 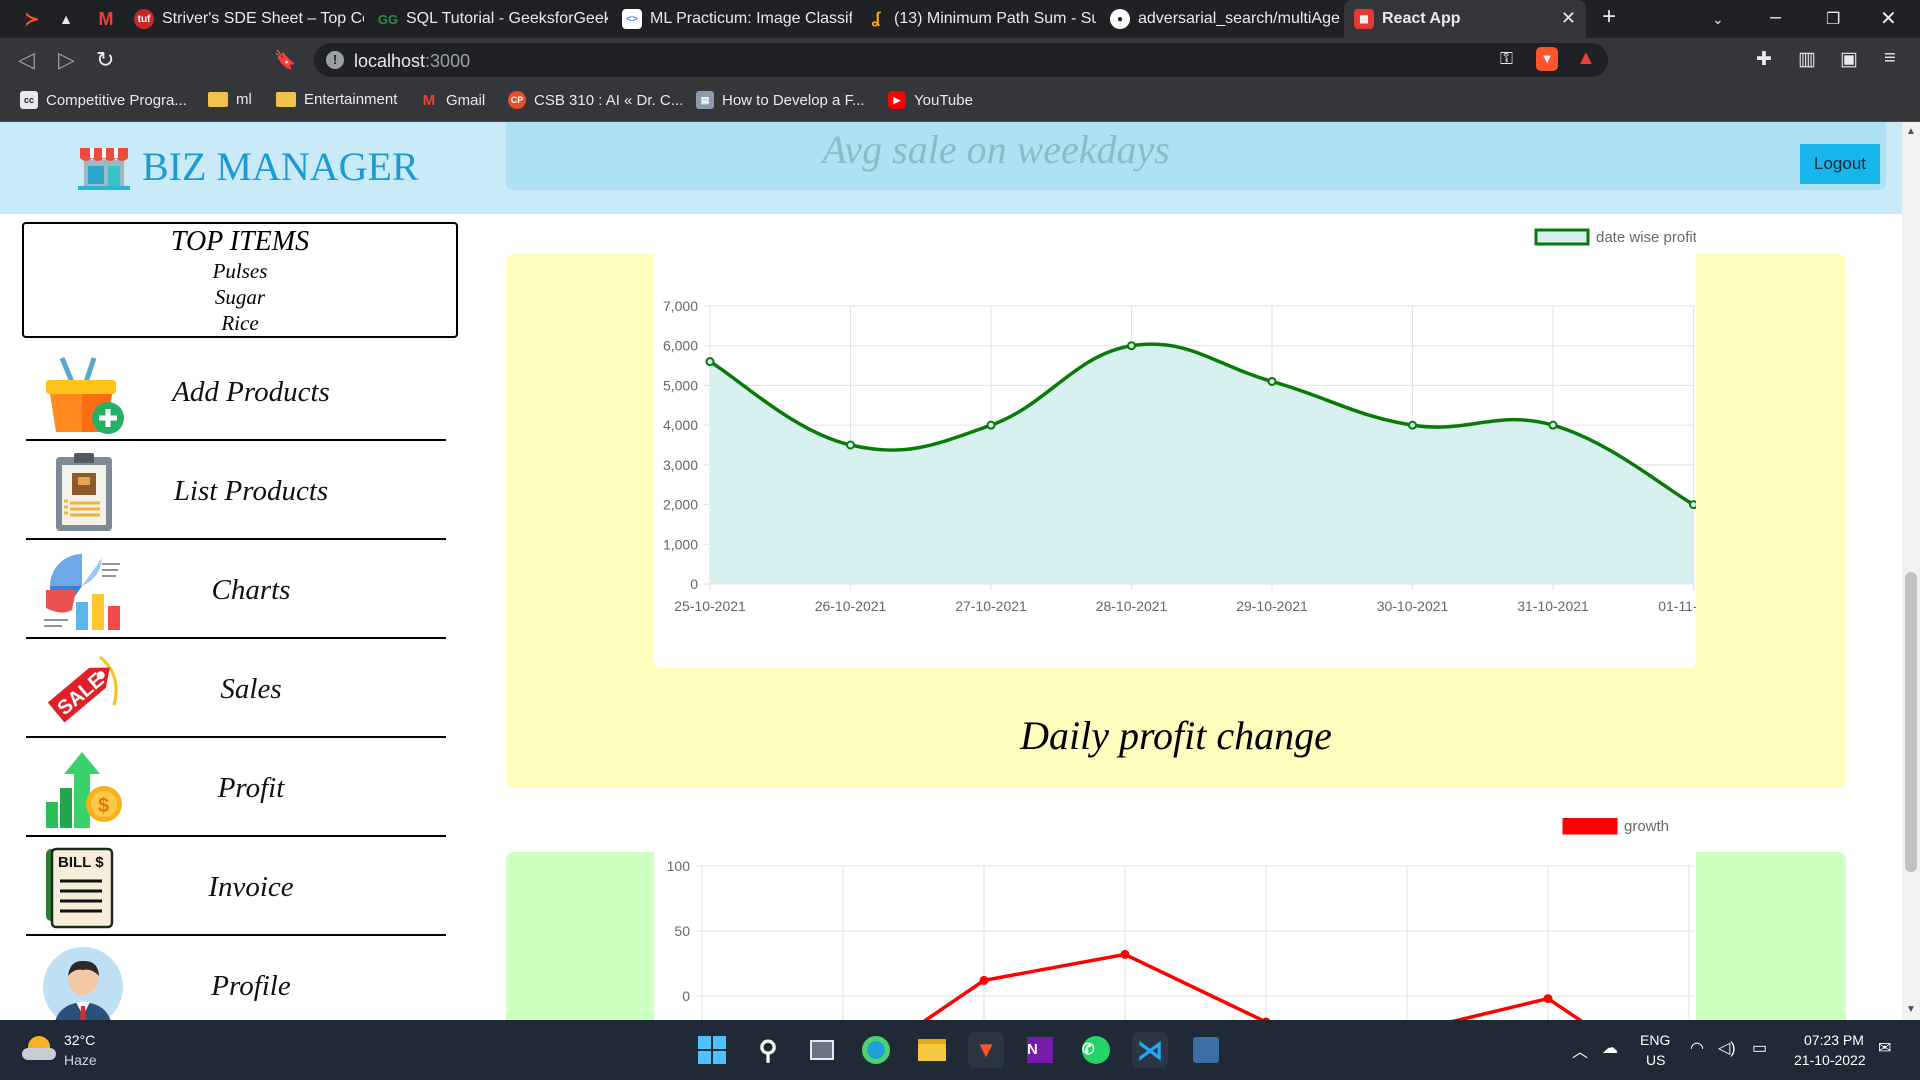 I want to click on wifi-icon: ◠, so click(x=1697, y=1048).